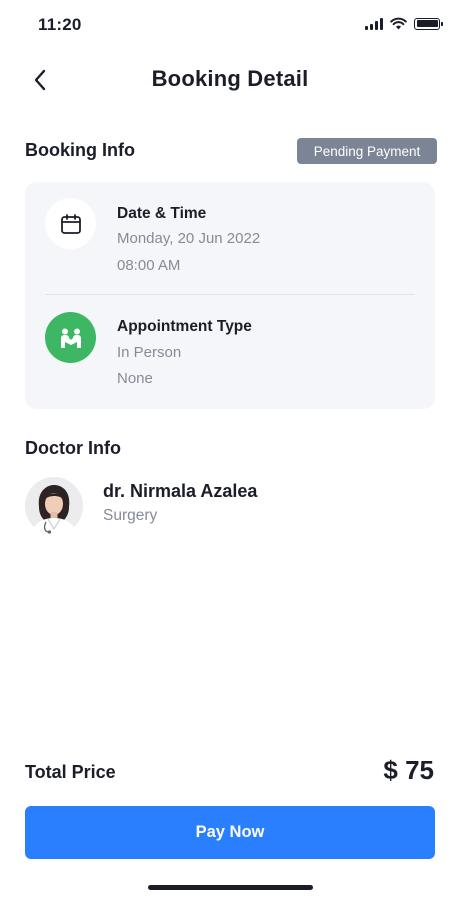 The height and width of the screenshot is (900, 460). What do you see at coordinates (162, 213) in the screenshot?
I see `date-time-label: Date & Time` at bounding box center [162, 213].